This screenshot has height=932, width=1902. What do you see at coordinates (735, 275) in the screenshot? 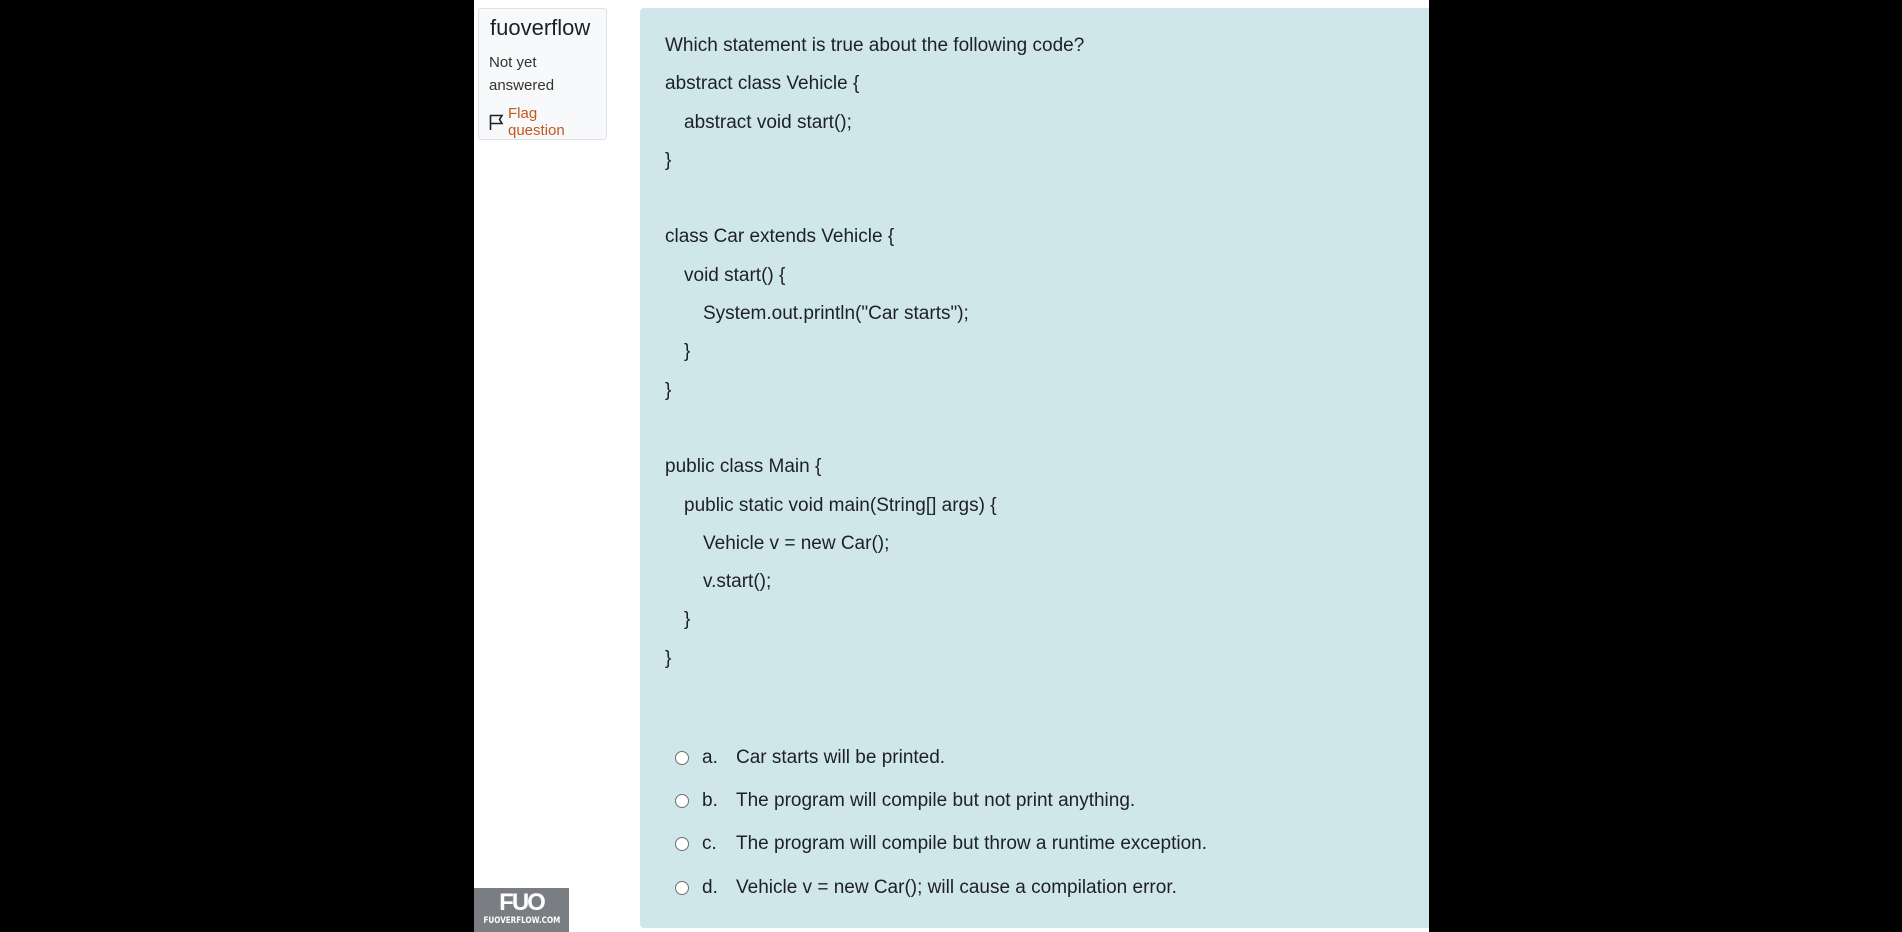
I see `code-line: void start() {` at bounding box center [735, 275].